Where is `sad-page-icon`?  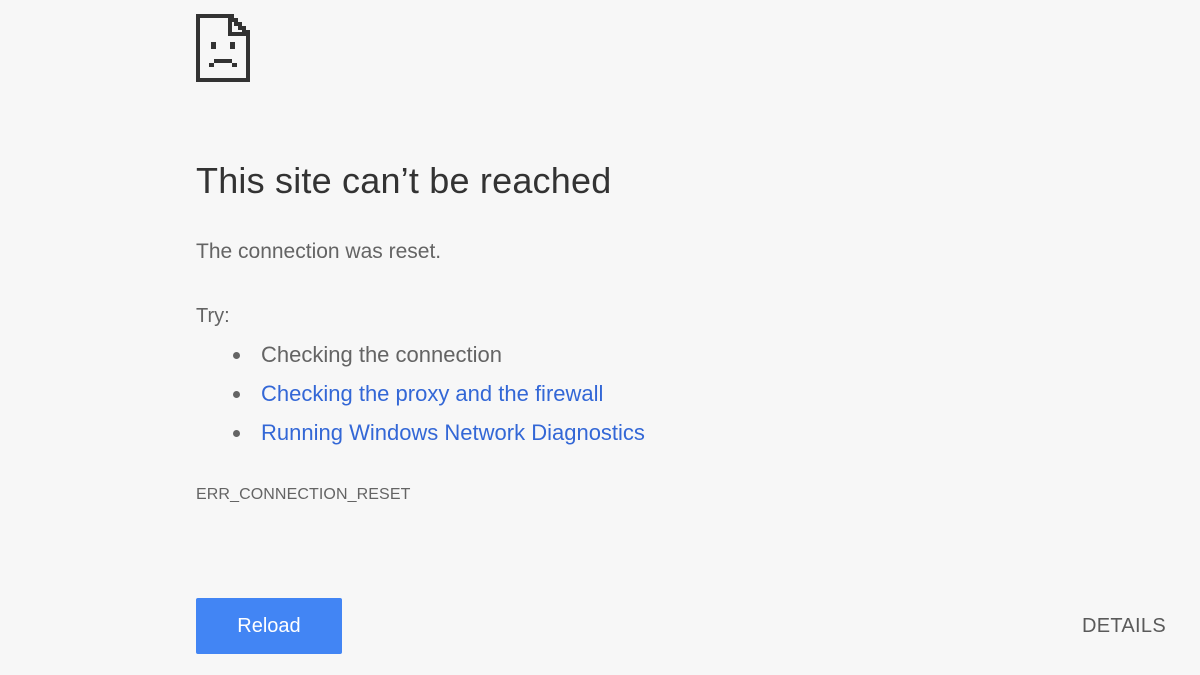
sad-page-icon is located at coordinates (223, 48).